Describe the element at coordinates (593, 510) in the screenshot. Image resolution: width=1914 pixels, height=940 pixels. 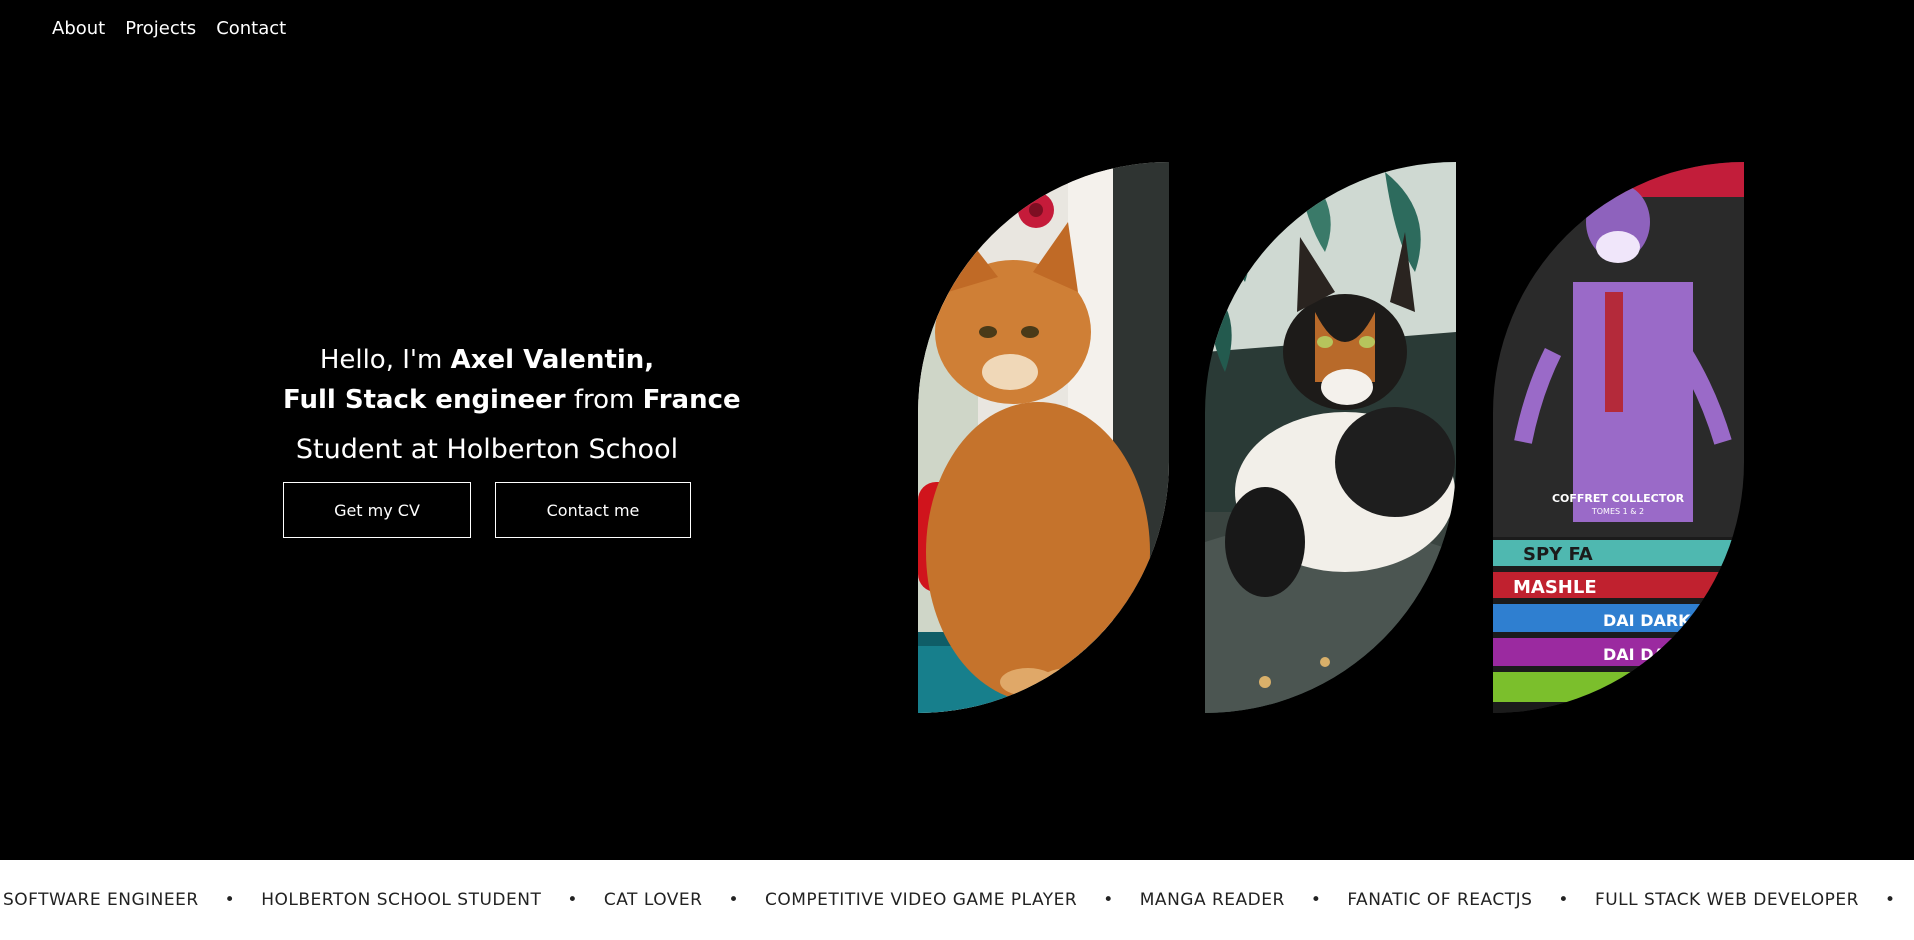
I see `contact-me-button: Contact me` at that location.